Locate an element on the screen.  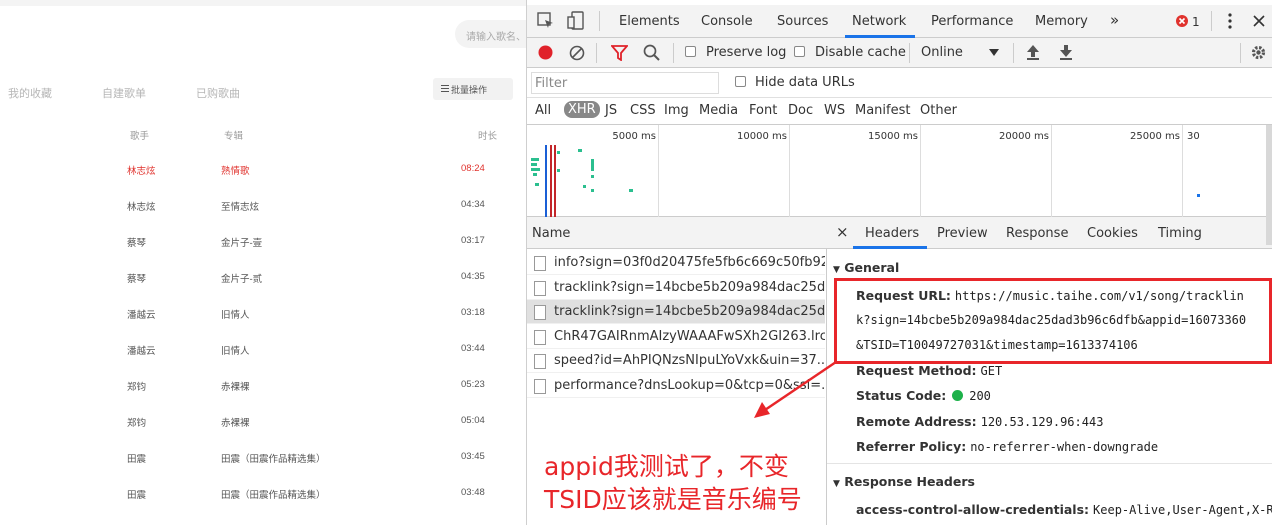
disable-cache-label: Disable cache is located at coordinates (860, 52).